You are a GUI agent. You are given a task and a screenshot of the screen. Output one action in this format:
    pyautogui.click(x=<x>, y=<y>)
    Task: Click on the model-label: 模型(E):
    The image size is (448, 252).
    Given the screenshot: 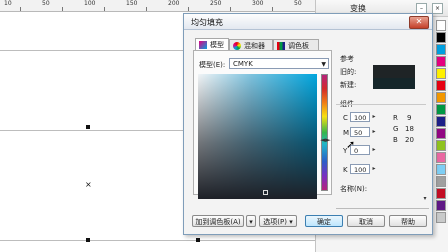 What is the action you would take?
    pyautogui.click(x=212, y=65)
    